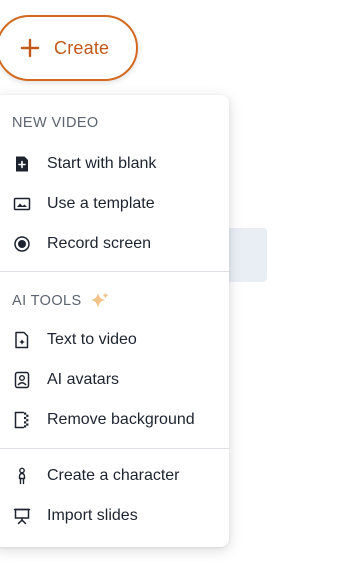  I want to click on avatar-icon, so click(22, 380).